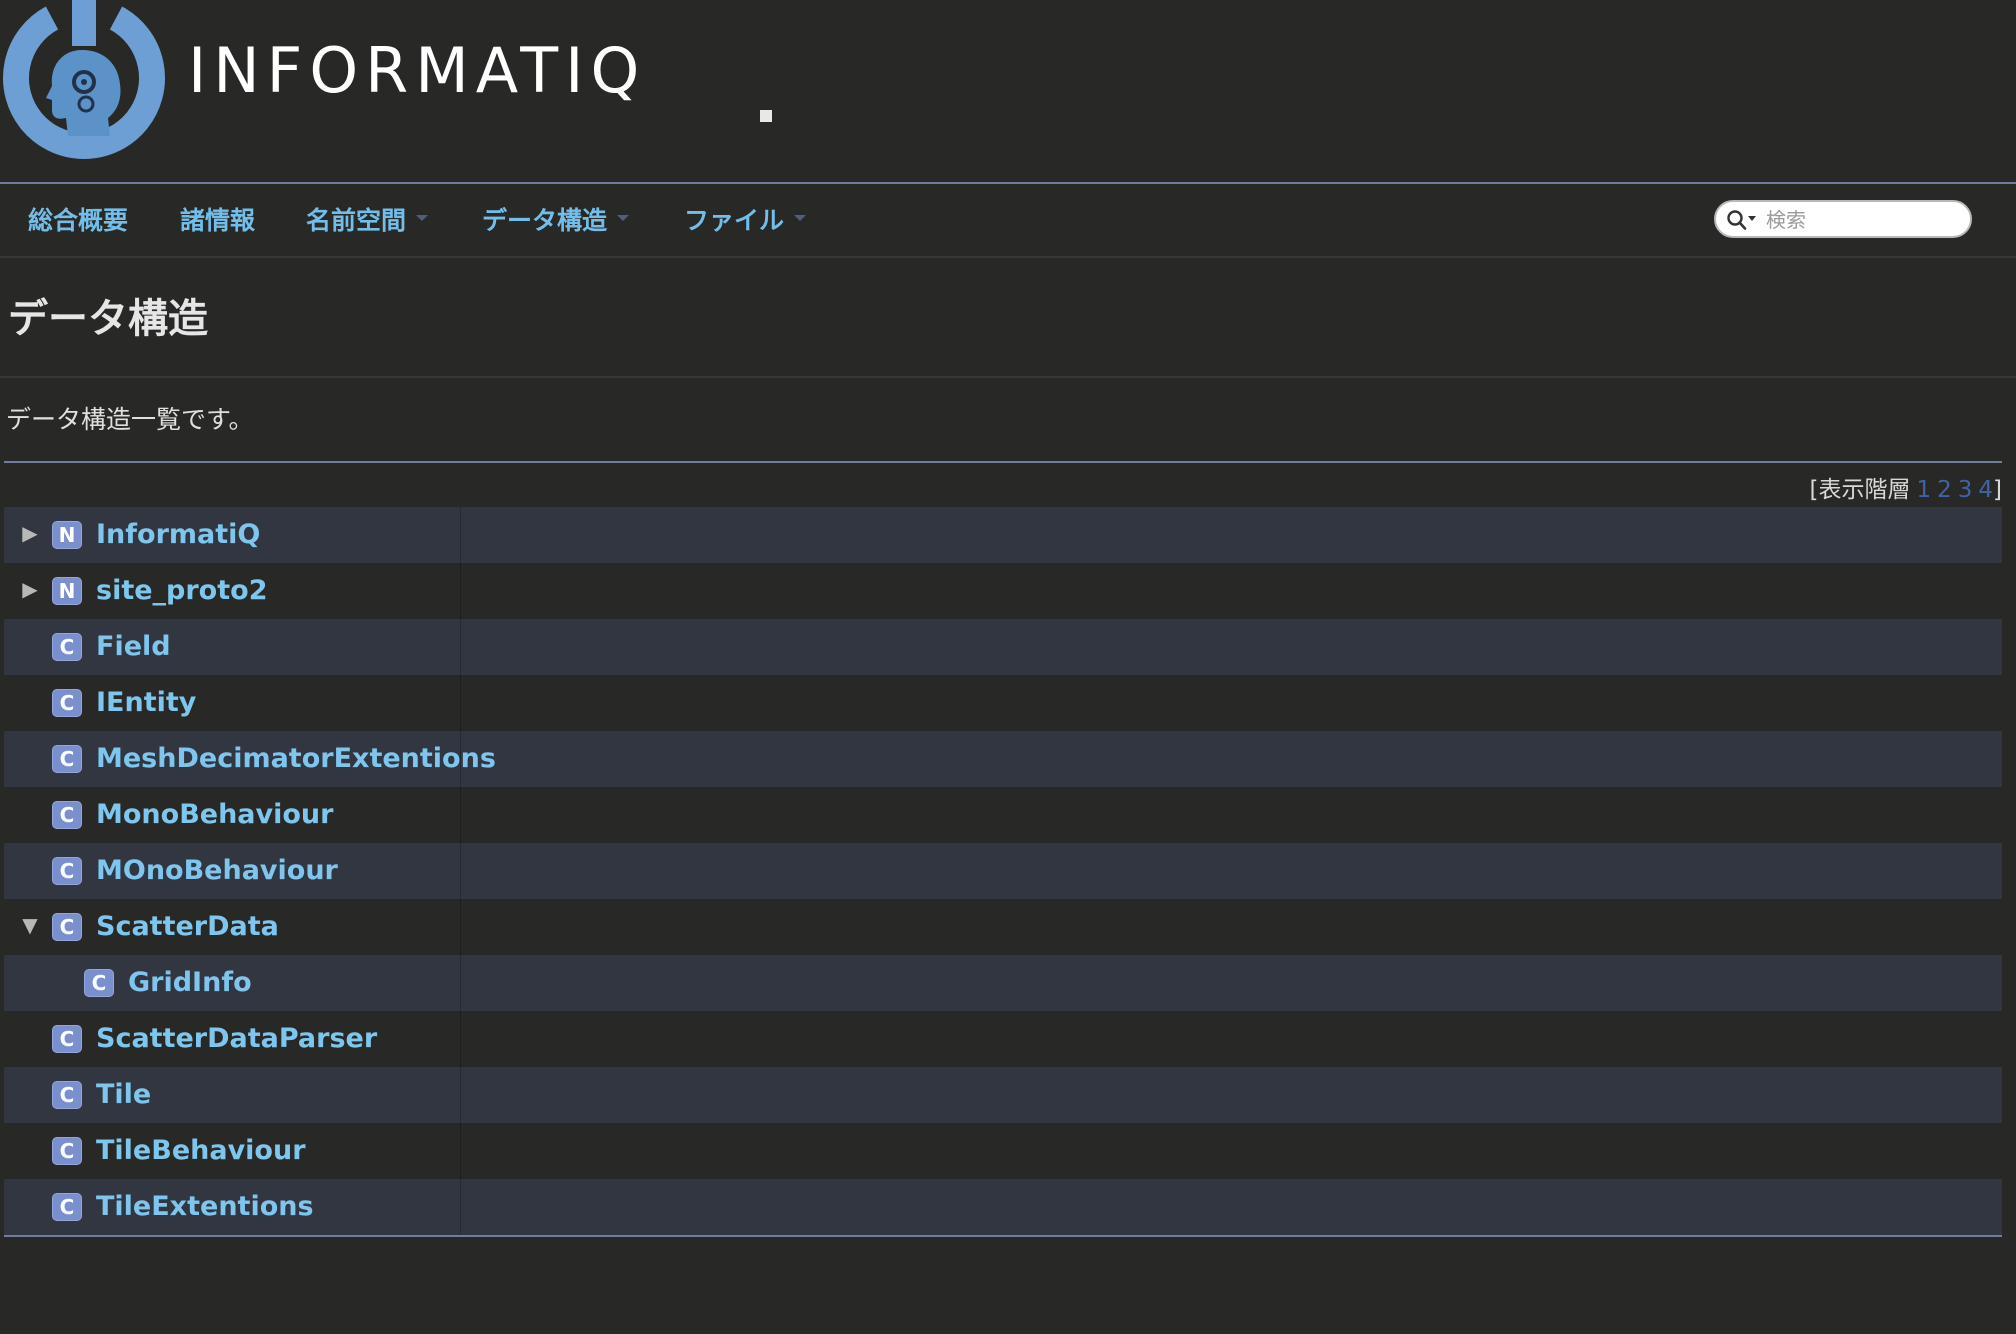  I want to click on nav-label: 名前空間, so click(356, 220).